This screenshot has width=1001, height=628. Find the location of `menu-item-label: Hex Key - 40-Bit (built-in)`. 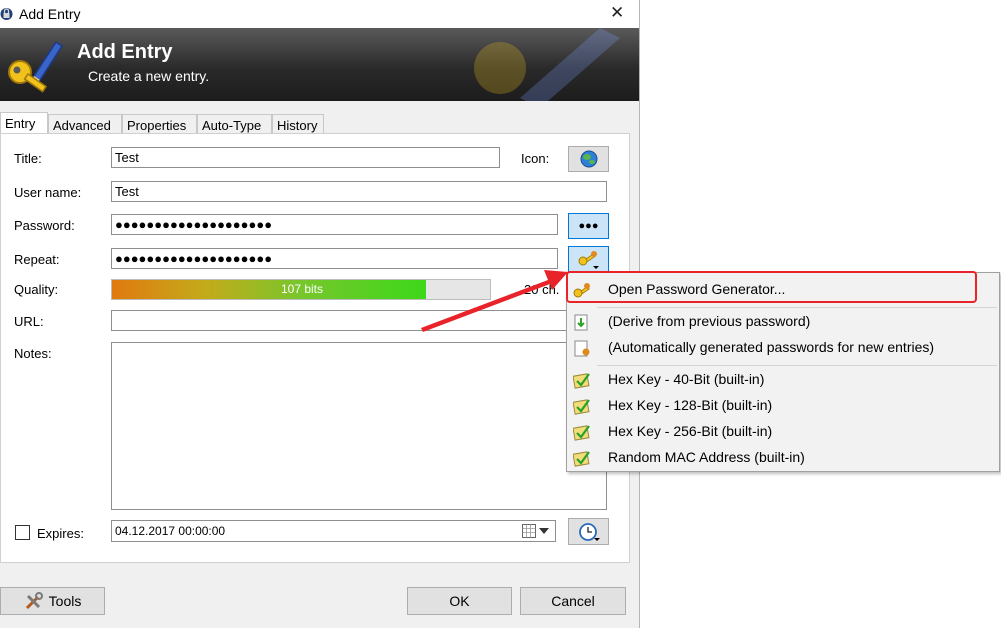

menu-item-label: Hex Key - 40-Bit (built-in) is located at coordinates (686, 379).